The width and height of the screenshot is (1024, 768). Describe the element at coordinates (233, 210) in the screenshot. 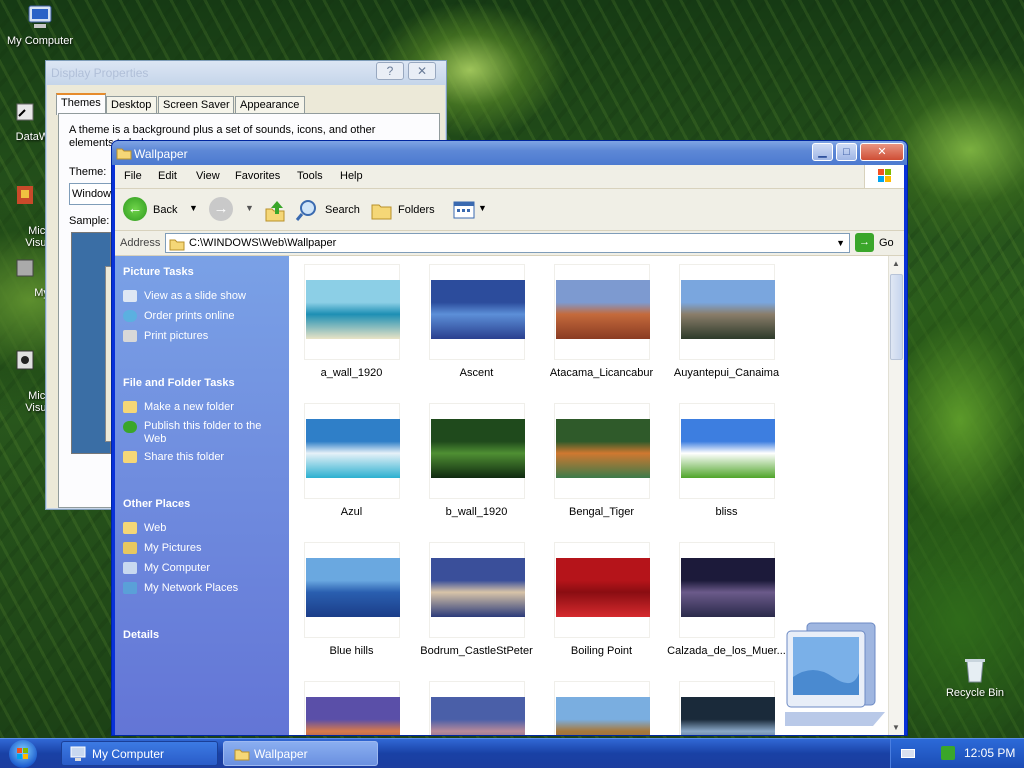

I see `forward-button: → ▼` at that location.